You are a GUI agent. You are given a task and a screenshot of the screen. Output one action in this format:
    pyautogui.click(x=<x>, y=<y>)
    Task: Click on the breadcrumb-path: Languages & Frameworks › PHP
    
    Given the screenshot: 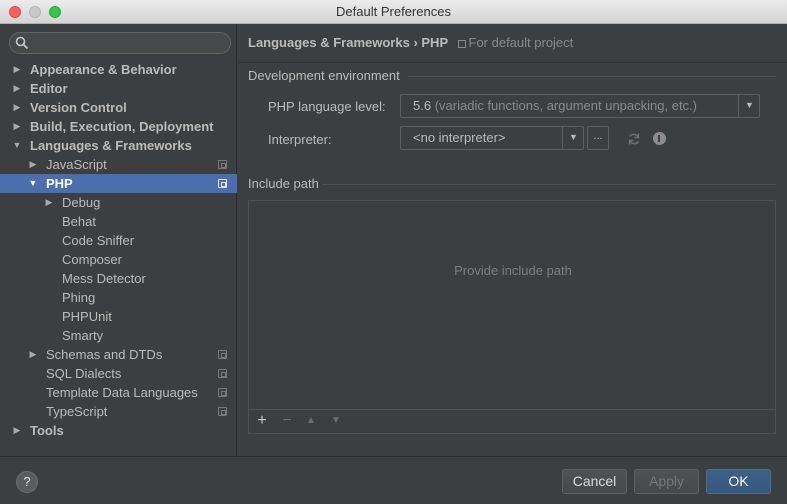 What is the action you would take?
    pyautogui.click(x=348, y=42)
    